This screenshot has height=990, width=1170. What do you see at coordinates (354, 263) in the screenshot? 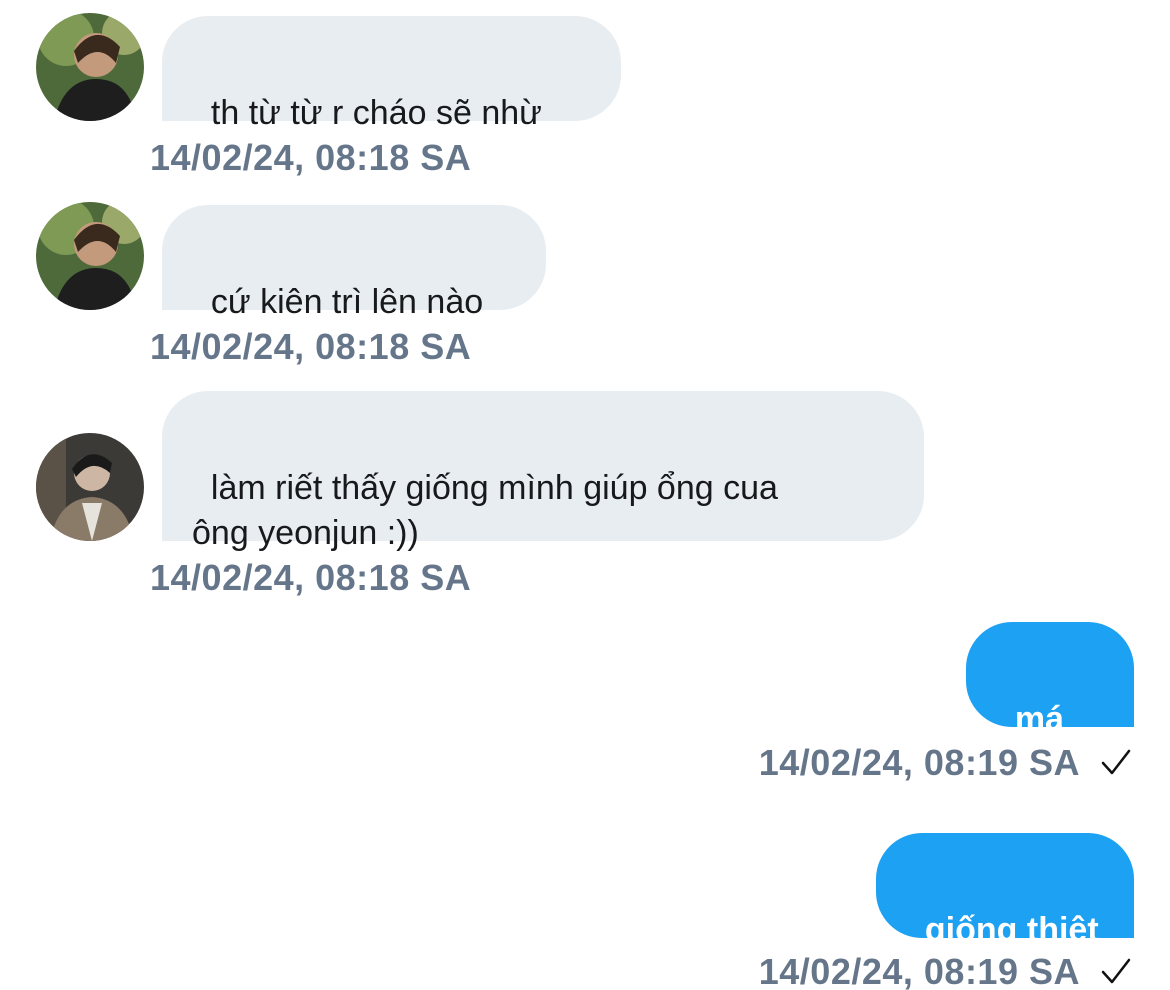
I see `message-bubble-incoming: cứ kiên trì lên nào` at bounding box center [354, 263].